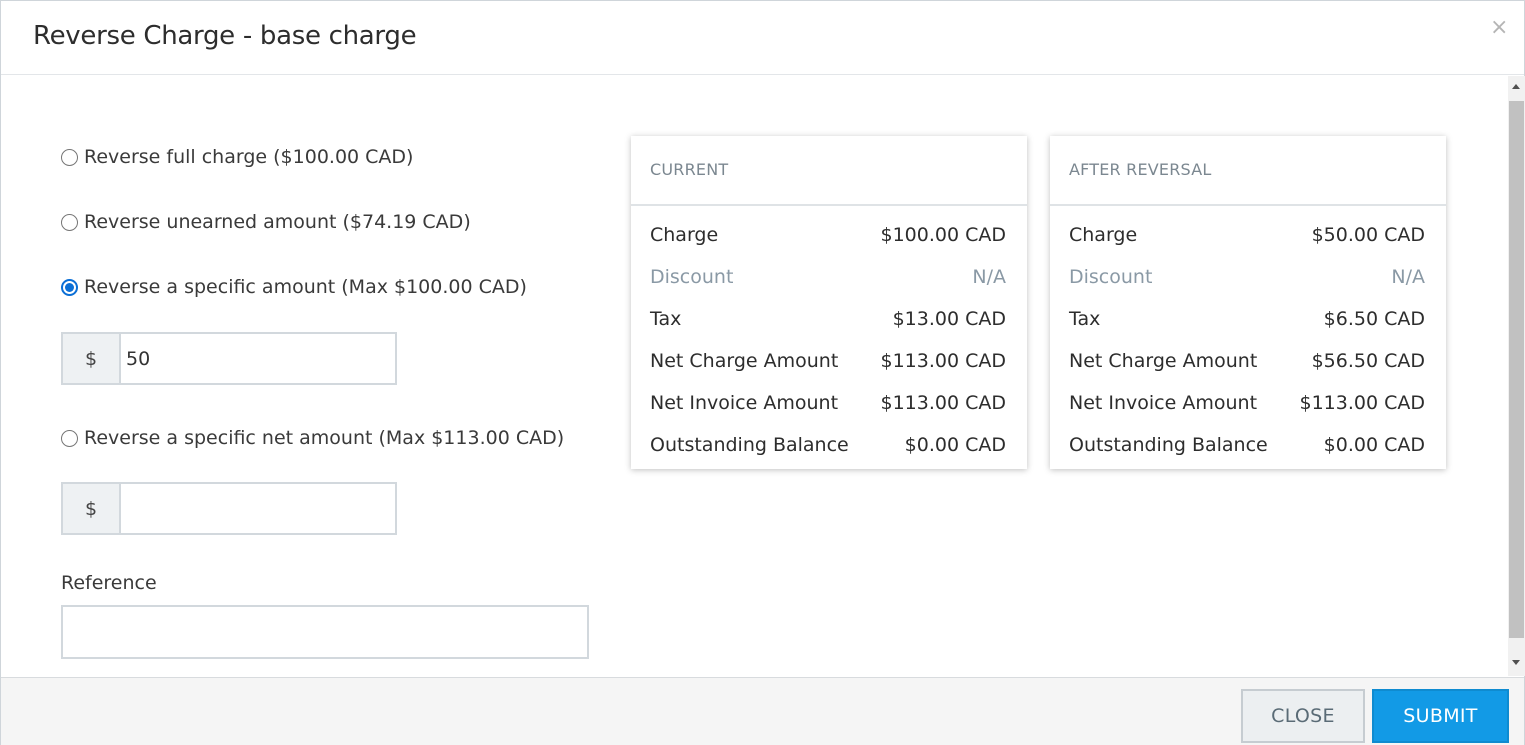 This screenshot has height=745, width=1525. Describe the element at coordinates (1499, 28) in the screenshot. I see `close-icon: ×` at that location.